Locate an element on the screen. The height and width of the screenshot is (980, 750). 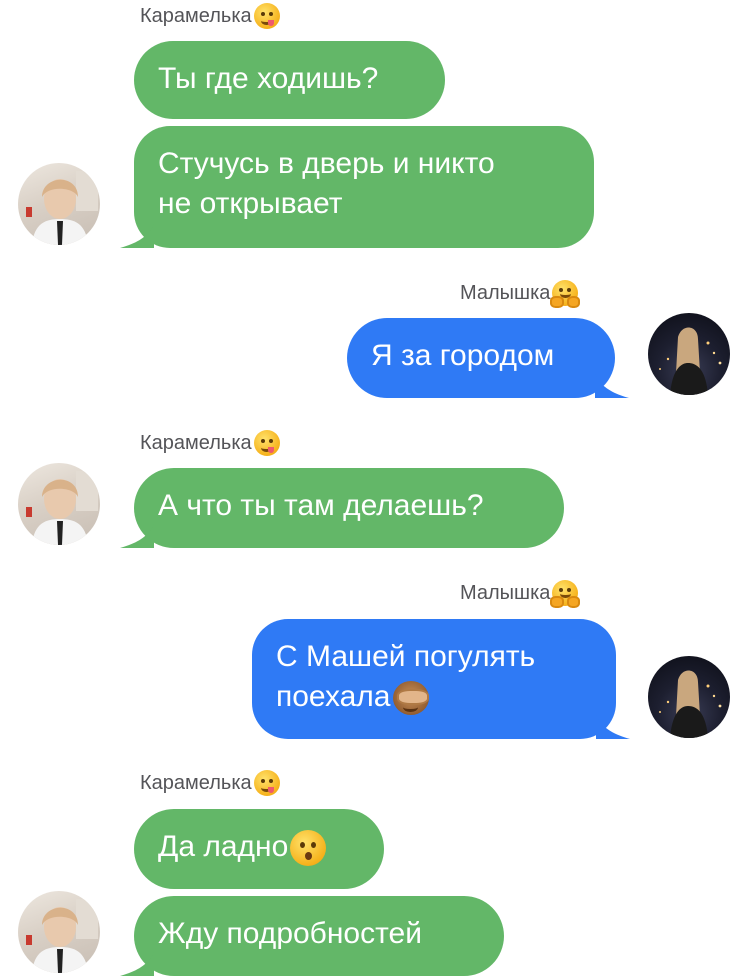
message-bubble: Да ладно is located at coordinates (259, 849).